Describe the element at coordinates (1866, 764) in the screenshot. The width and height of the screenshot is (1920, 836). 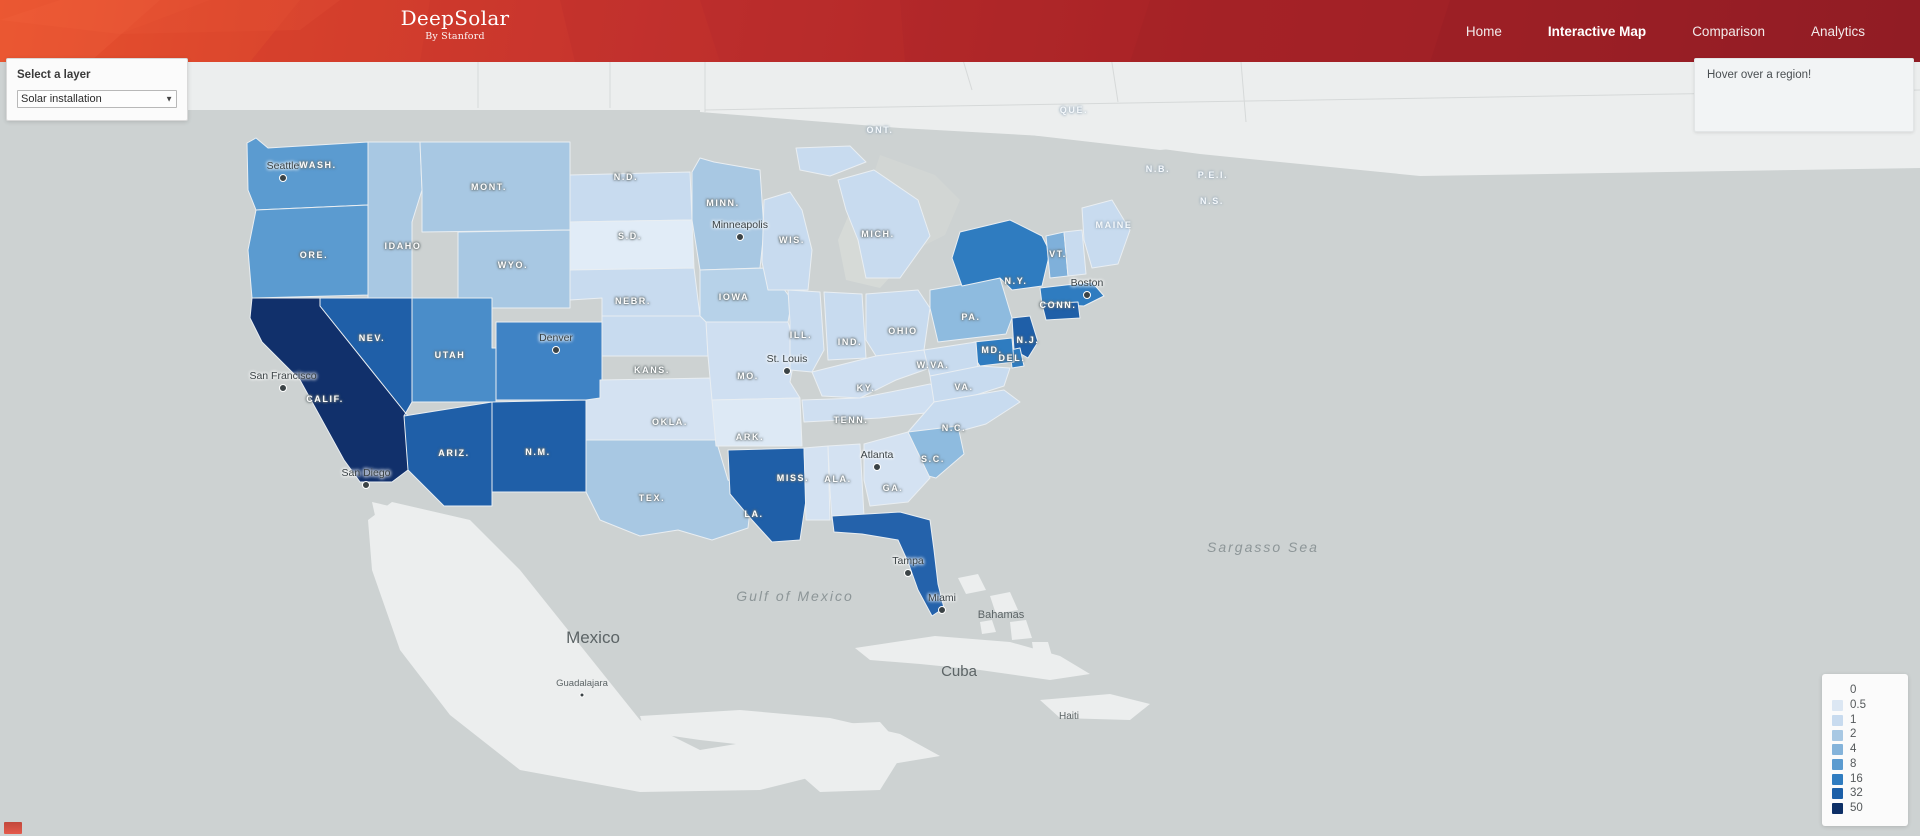
I see `legend-row: 8` at that location.